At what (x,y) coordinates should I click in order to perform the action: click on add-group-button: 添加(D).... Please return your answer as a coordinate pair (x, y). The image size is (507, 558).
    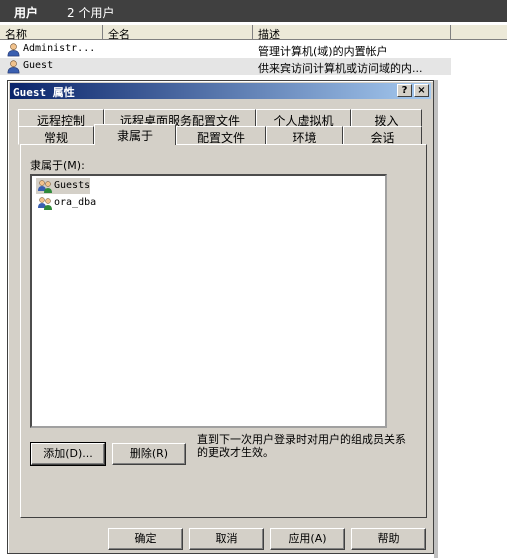
    Looking at the image, I should click on (68, 454).